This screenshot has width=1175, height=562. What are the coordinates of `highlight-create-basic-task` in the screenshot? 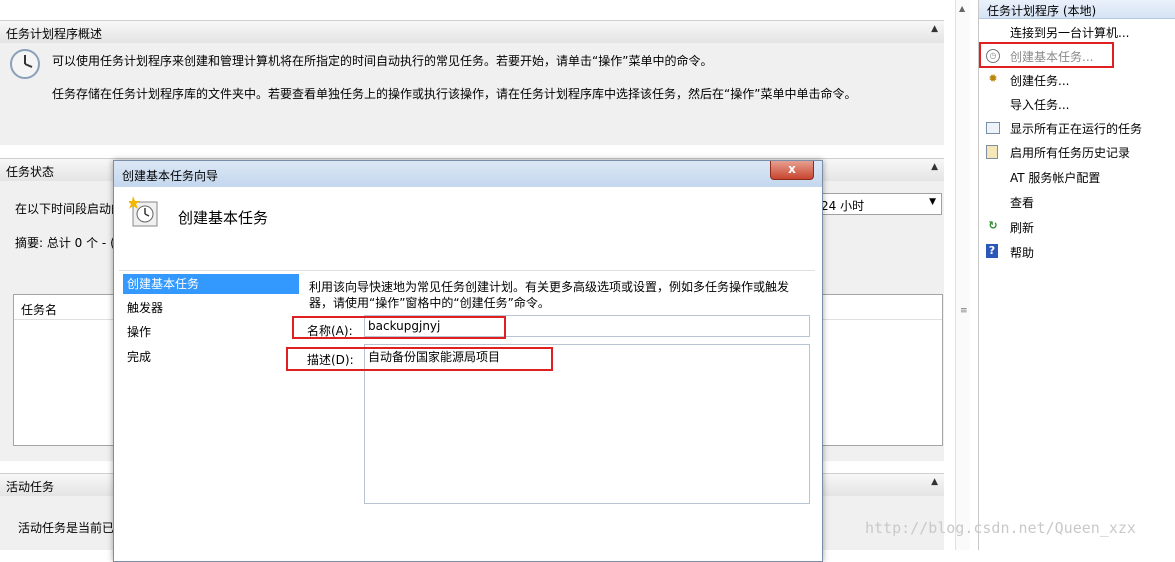 It's located at (1046, 55).